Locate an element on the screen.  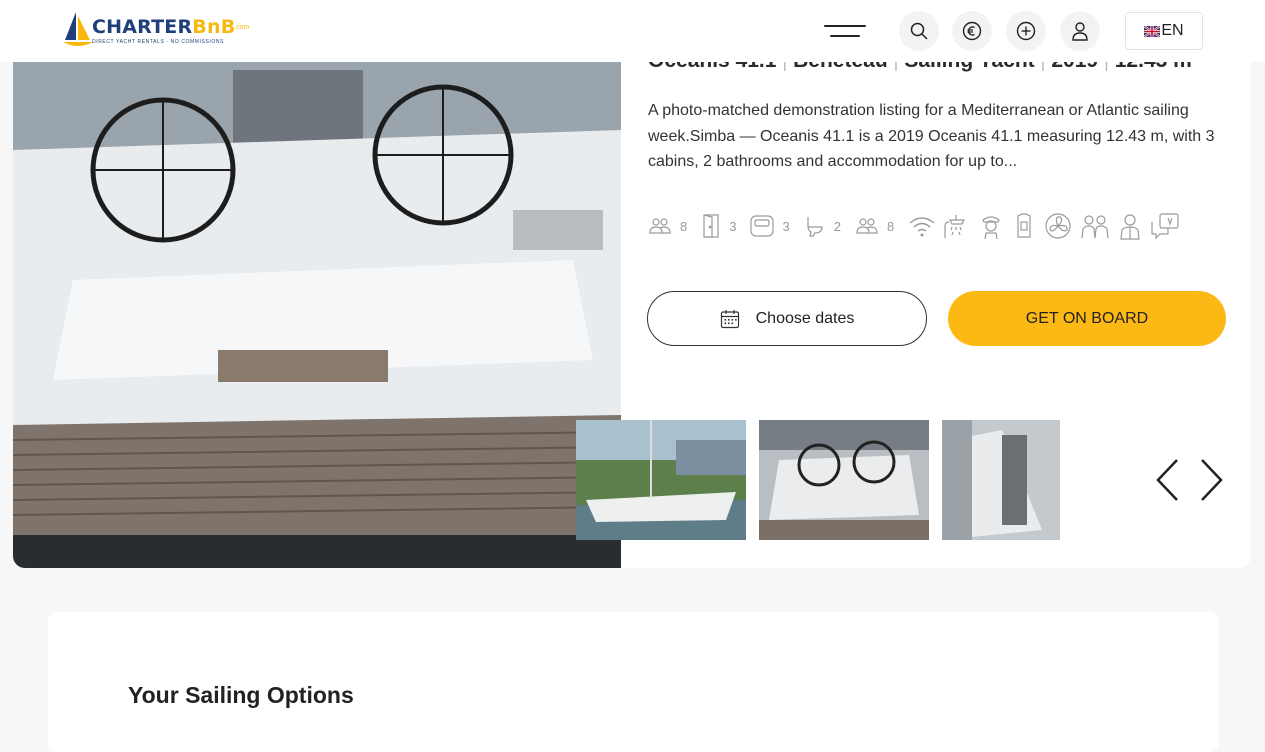
search-button is located at coordinates (919, 31).